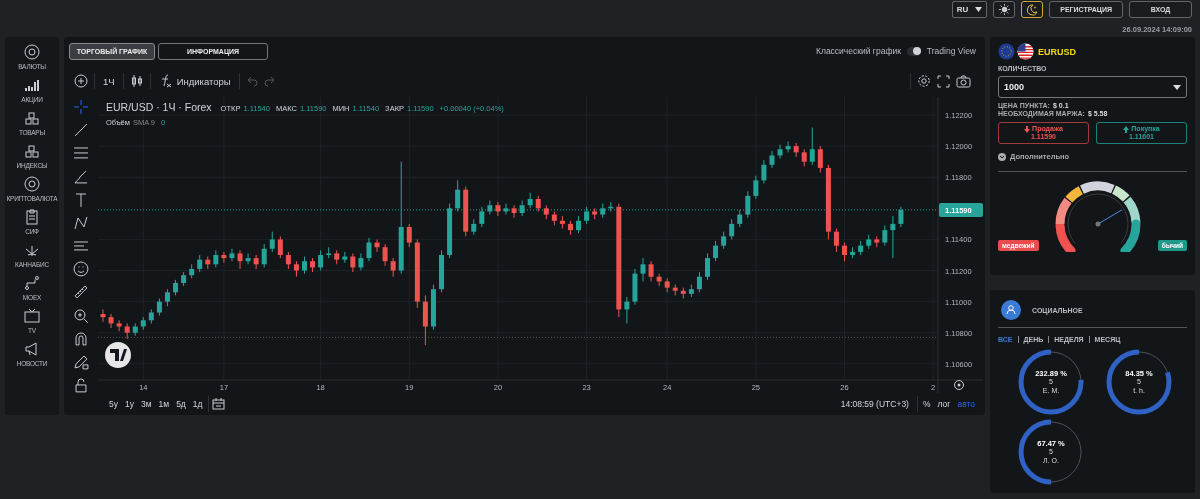  I want to click on range-button: 5y, so click(113, 404).